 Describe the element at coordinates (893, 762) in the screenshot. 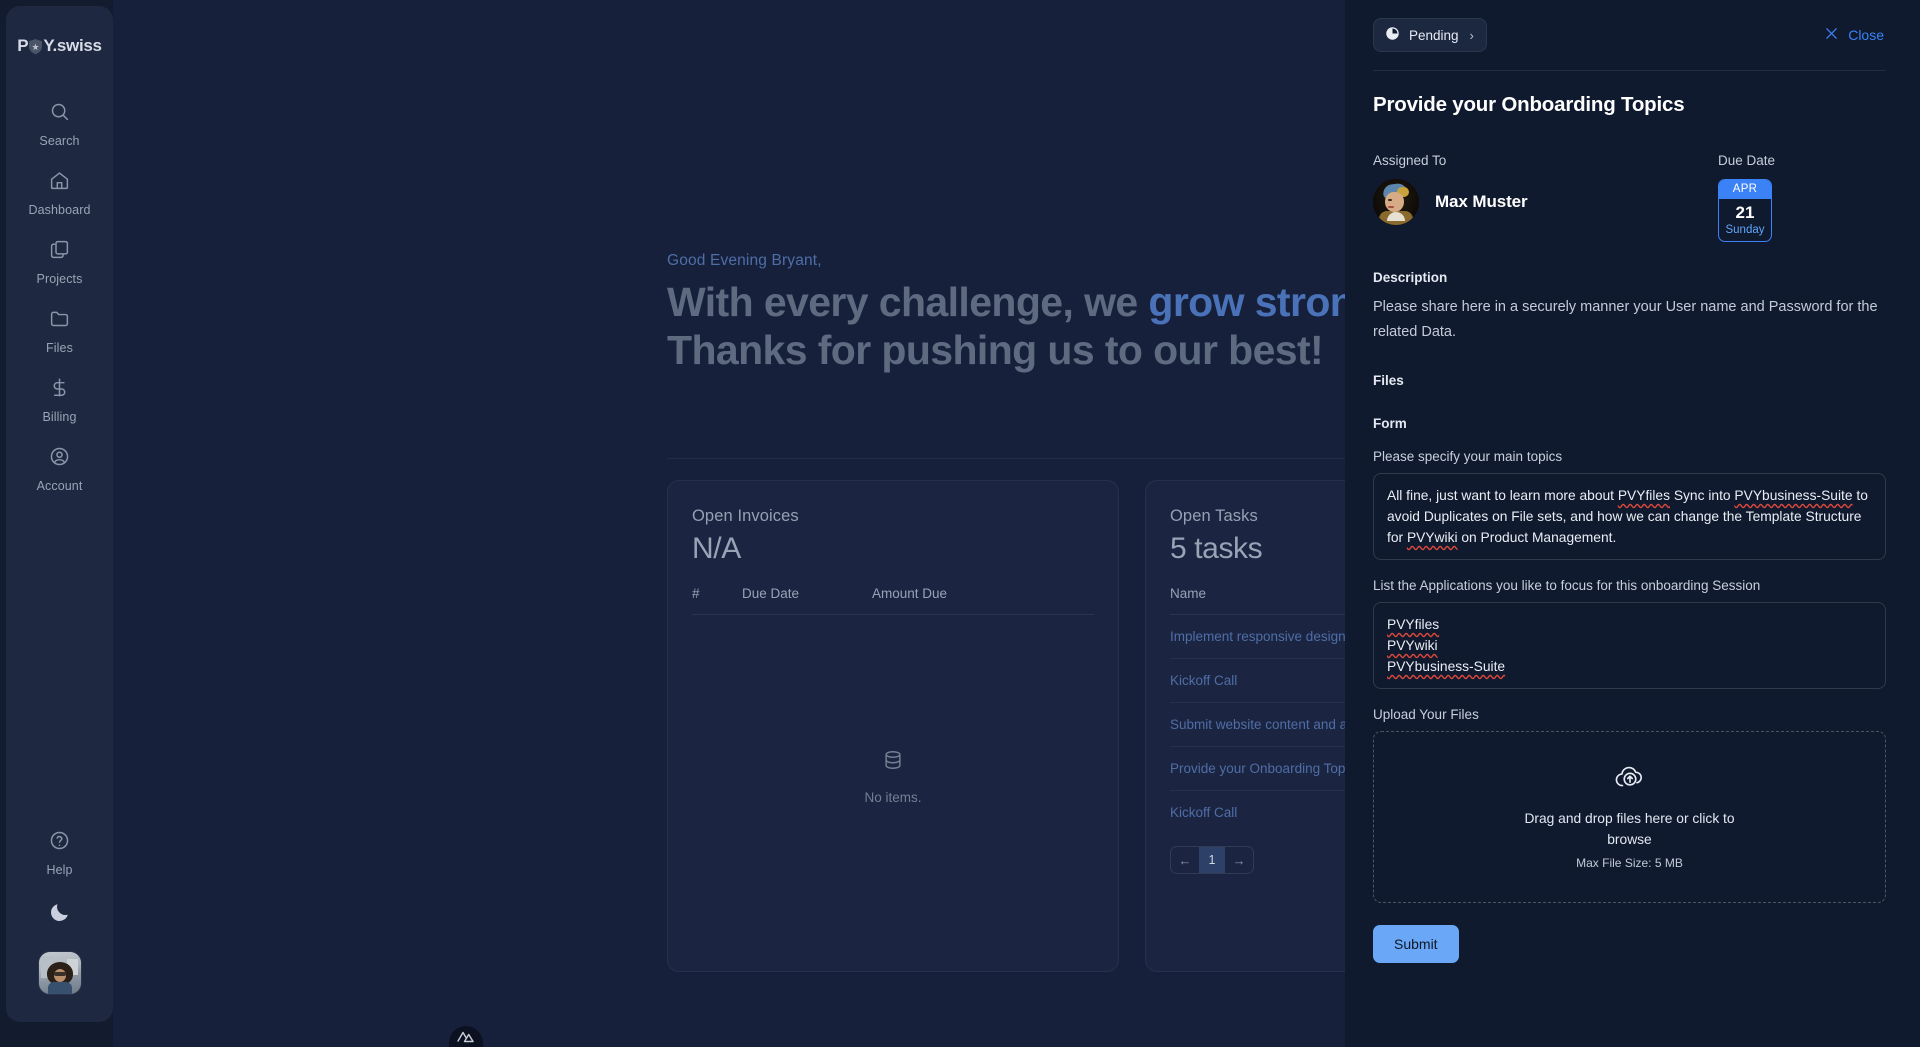

I see `database-icon` at that location.